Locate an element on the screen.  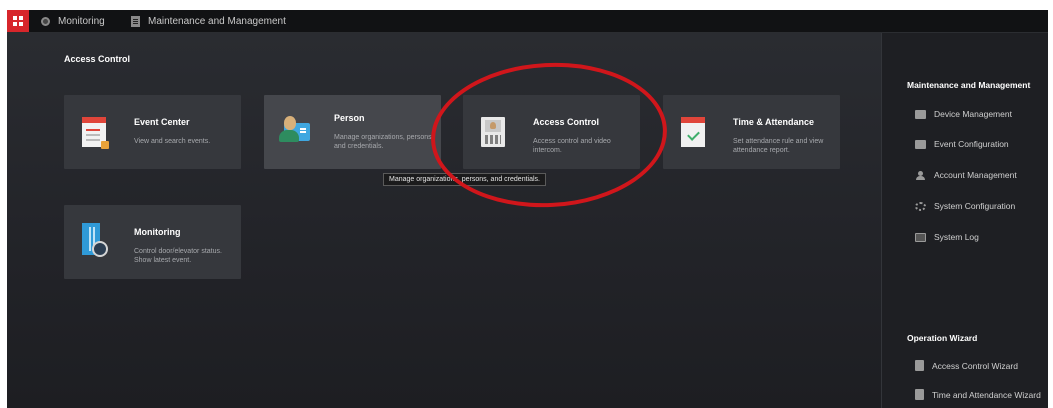
wizard-section-title: Operation Wizard is located at coordinates (942, 338).